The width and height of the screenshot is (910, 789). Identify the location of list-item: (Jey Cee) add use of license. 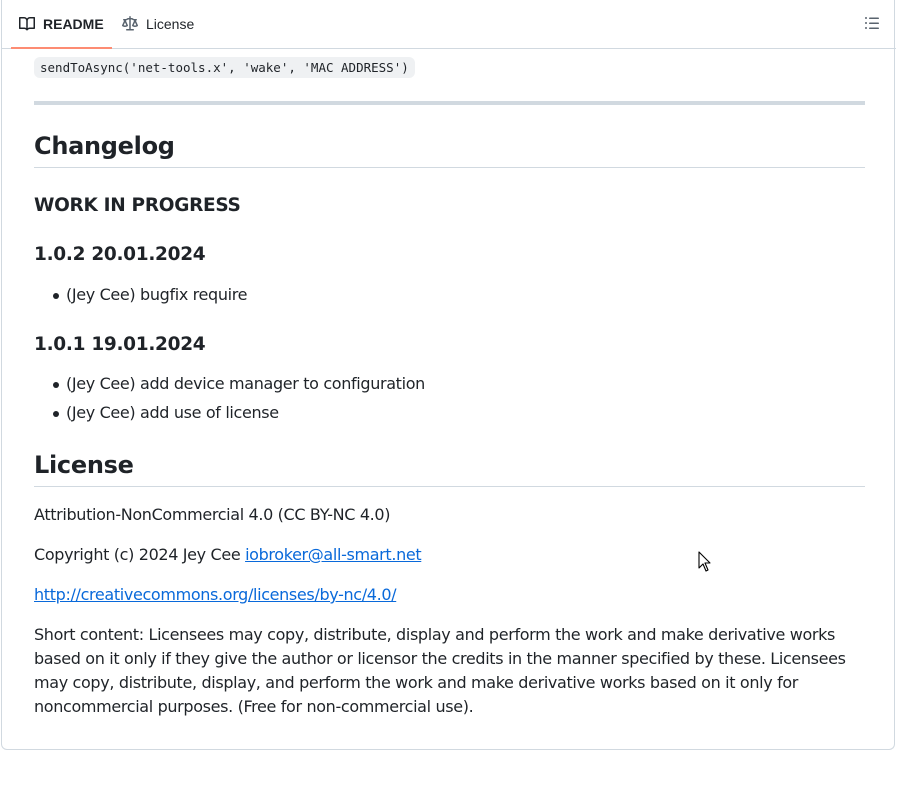
(156, 413).